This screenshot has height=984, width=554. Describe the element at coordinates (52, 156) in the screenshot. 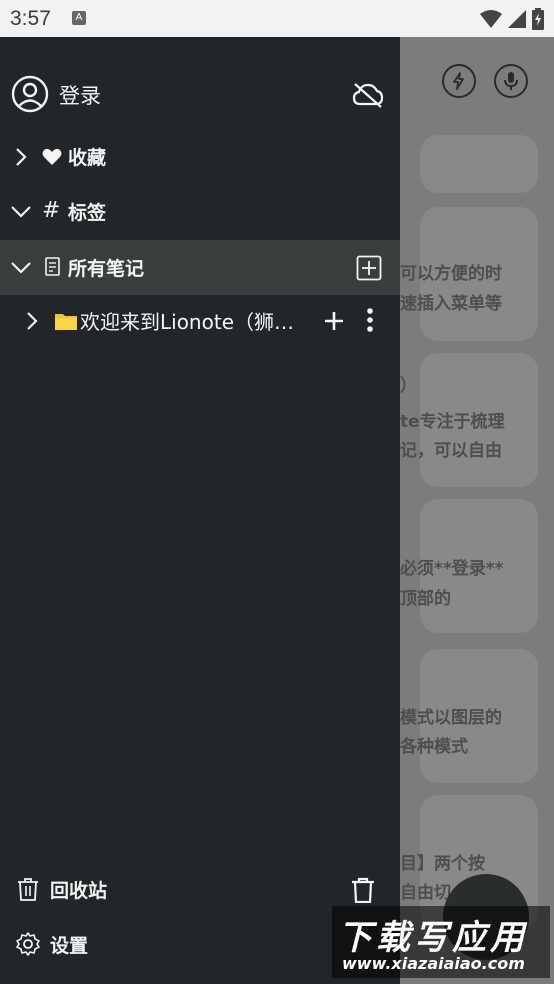

I see `heart-icon` at that location.